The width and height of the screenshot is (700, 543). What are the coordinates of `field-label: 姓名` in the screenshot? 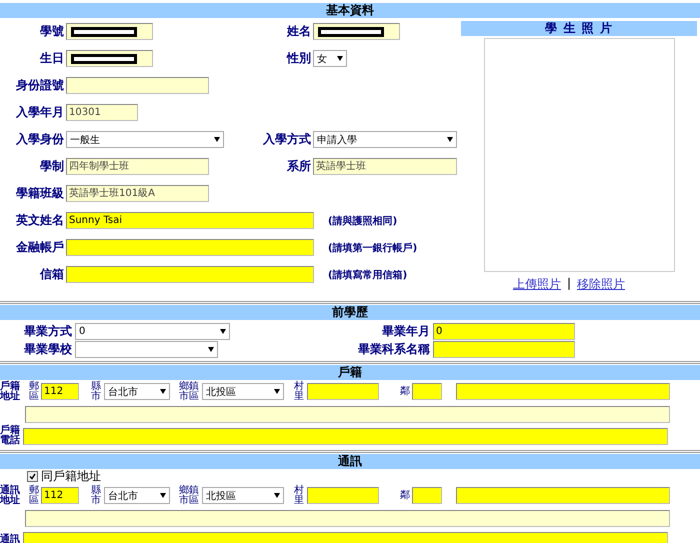 It's located at (298, 31).